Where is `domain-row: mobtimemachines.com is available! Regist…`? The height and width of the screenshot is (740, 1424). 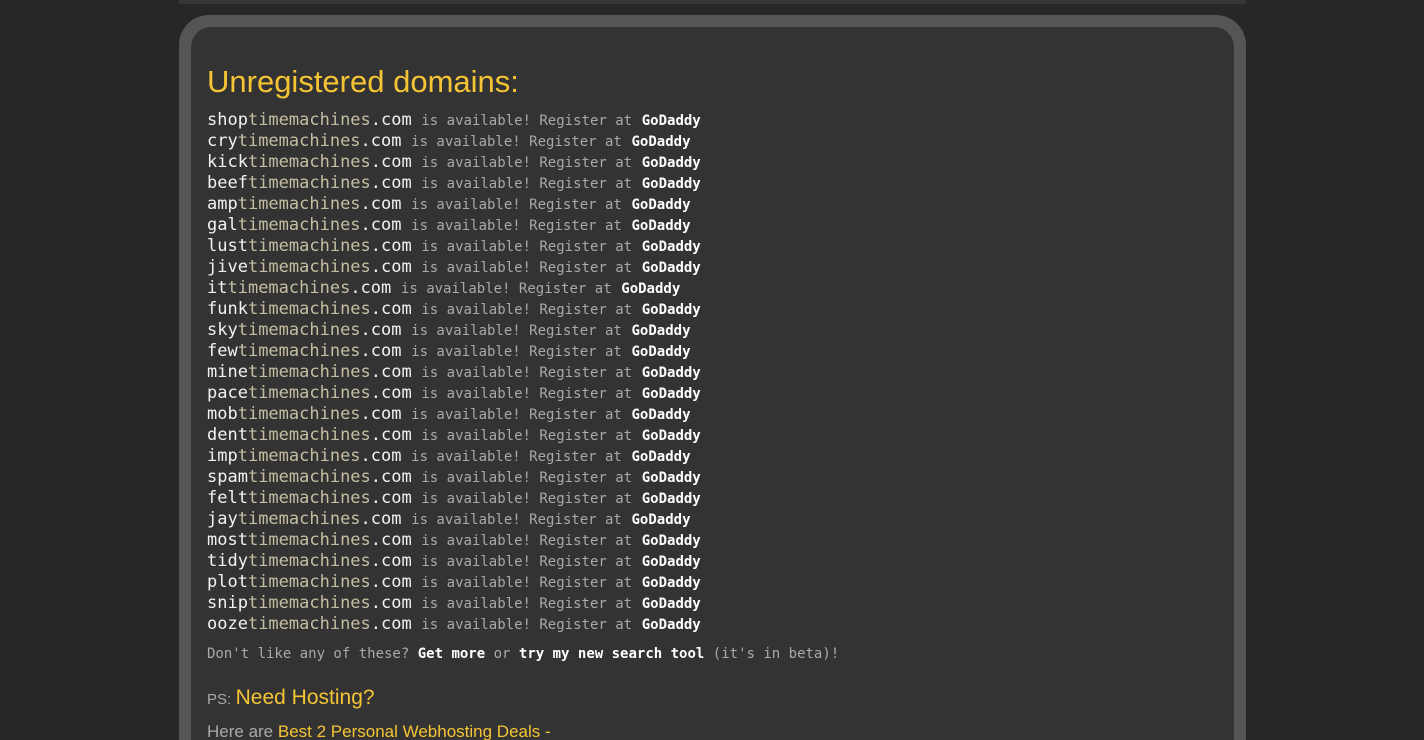
domain-row: mobtimemachines.com is available! Regist… is located at coordinates (712, 413).